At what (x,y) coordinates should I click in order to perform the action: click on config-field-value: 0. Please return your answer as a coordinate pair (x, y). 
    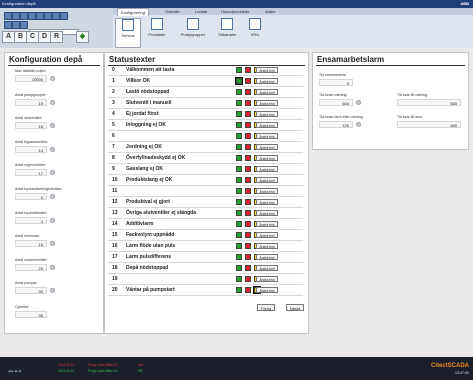
    Looking at the image, I should click on (31, 196).